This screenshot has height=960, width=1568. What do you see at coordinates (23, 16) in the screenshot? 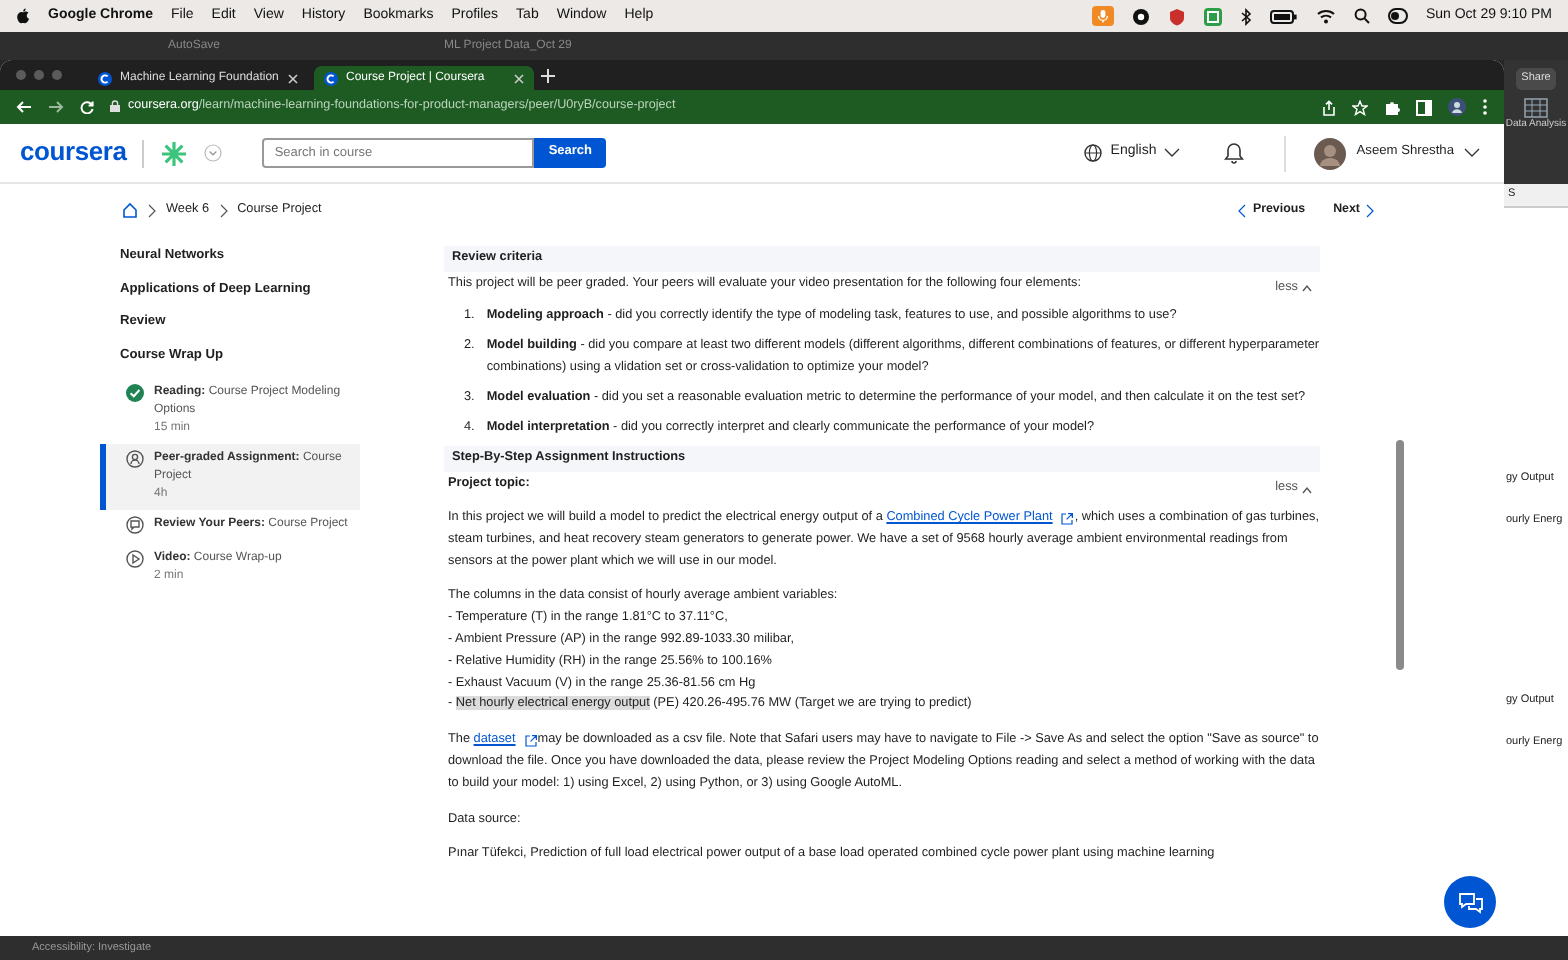
I see `apple-icon` at bounding box center [23, 16].